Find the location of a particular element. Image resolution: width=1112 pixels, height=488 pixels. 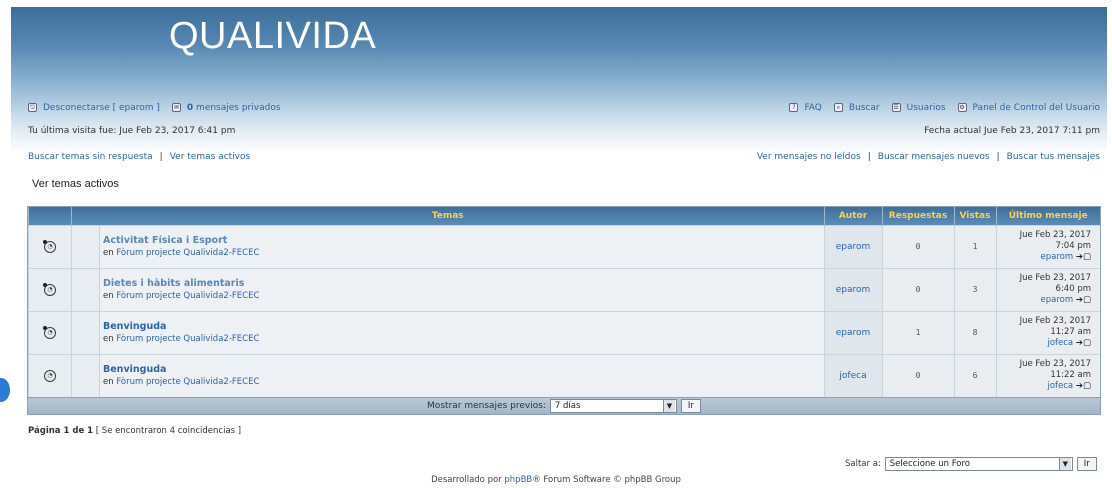

side-scroll-tab is located at coordinates (5, 390).